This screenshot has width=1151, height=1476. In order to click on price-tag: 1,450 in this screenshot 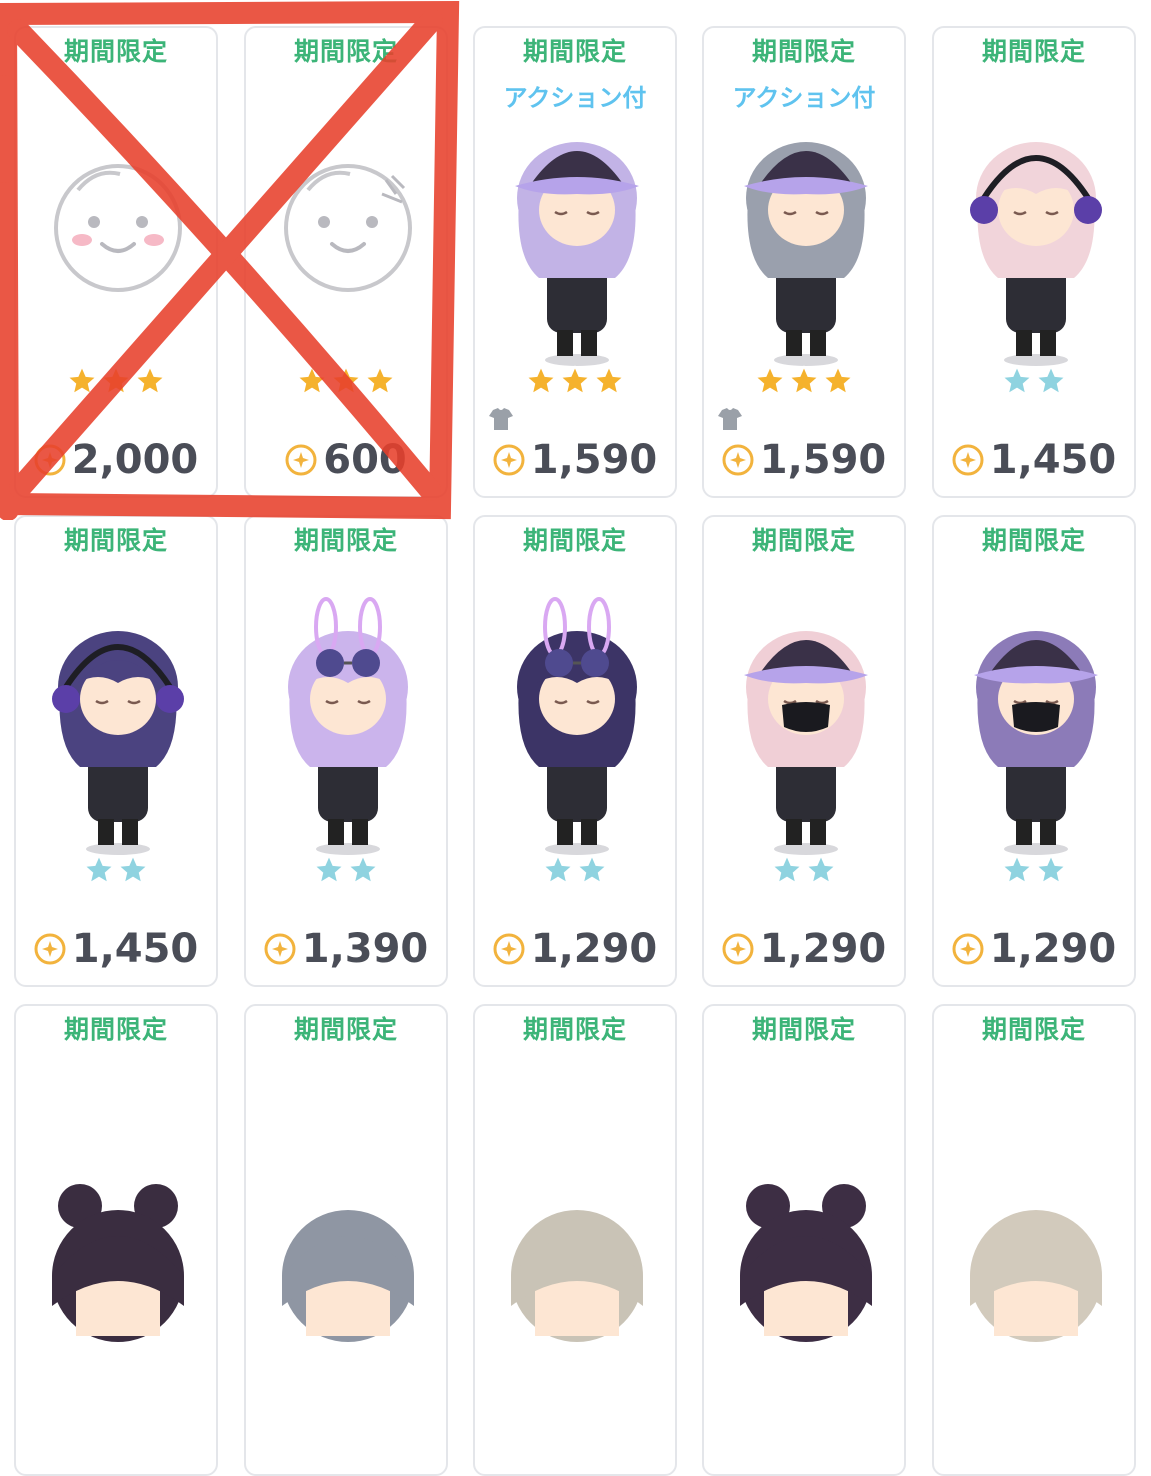, I will do `click(116, 949)`.